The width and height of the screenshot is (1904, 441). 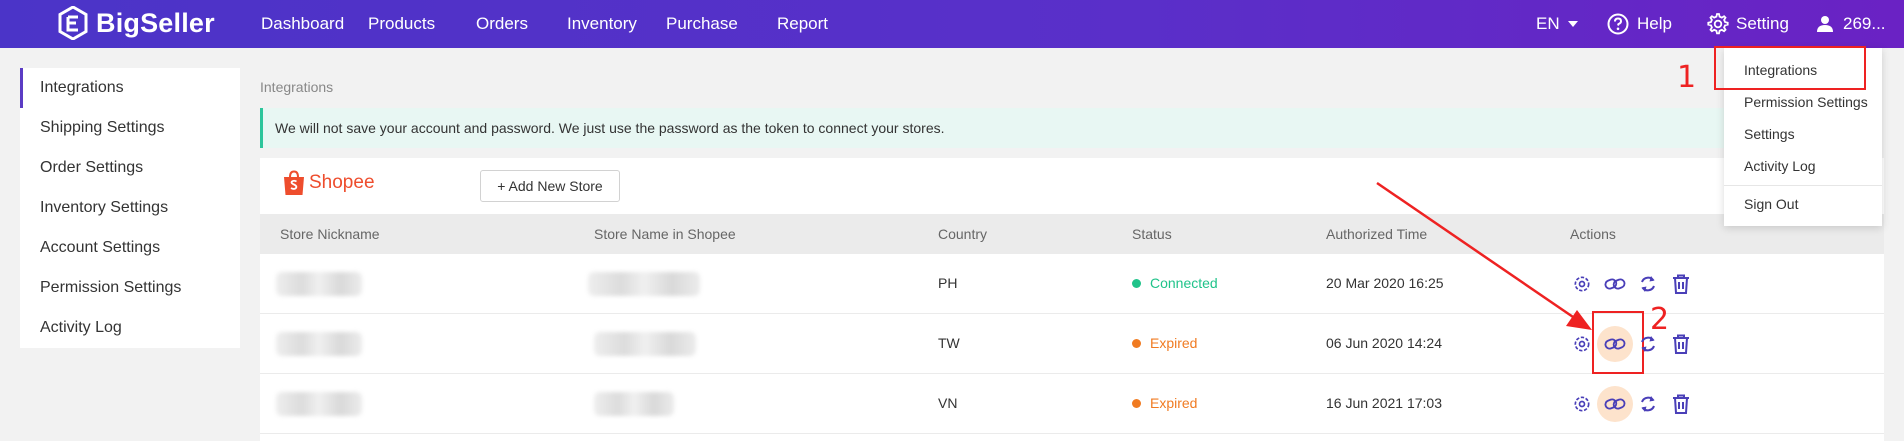 What do you see at coordinates (948, 403) in the screenshot?
I see `country-cell: VN` at bounding box center [948, 403].